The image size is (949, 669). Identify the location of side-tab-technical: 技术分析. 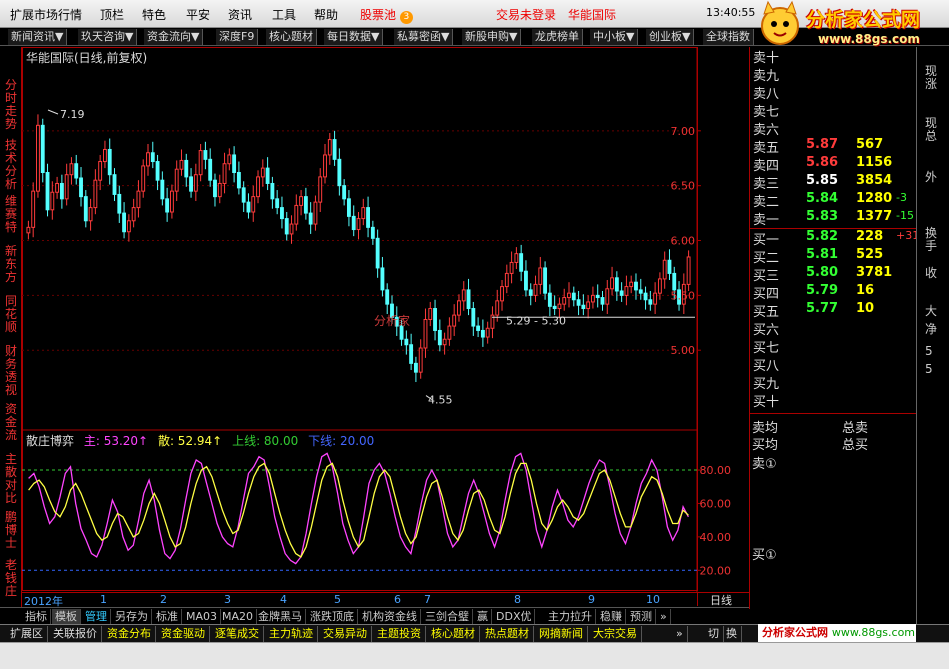
(11, 165).